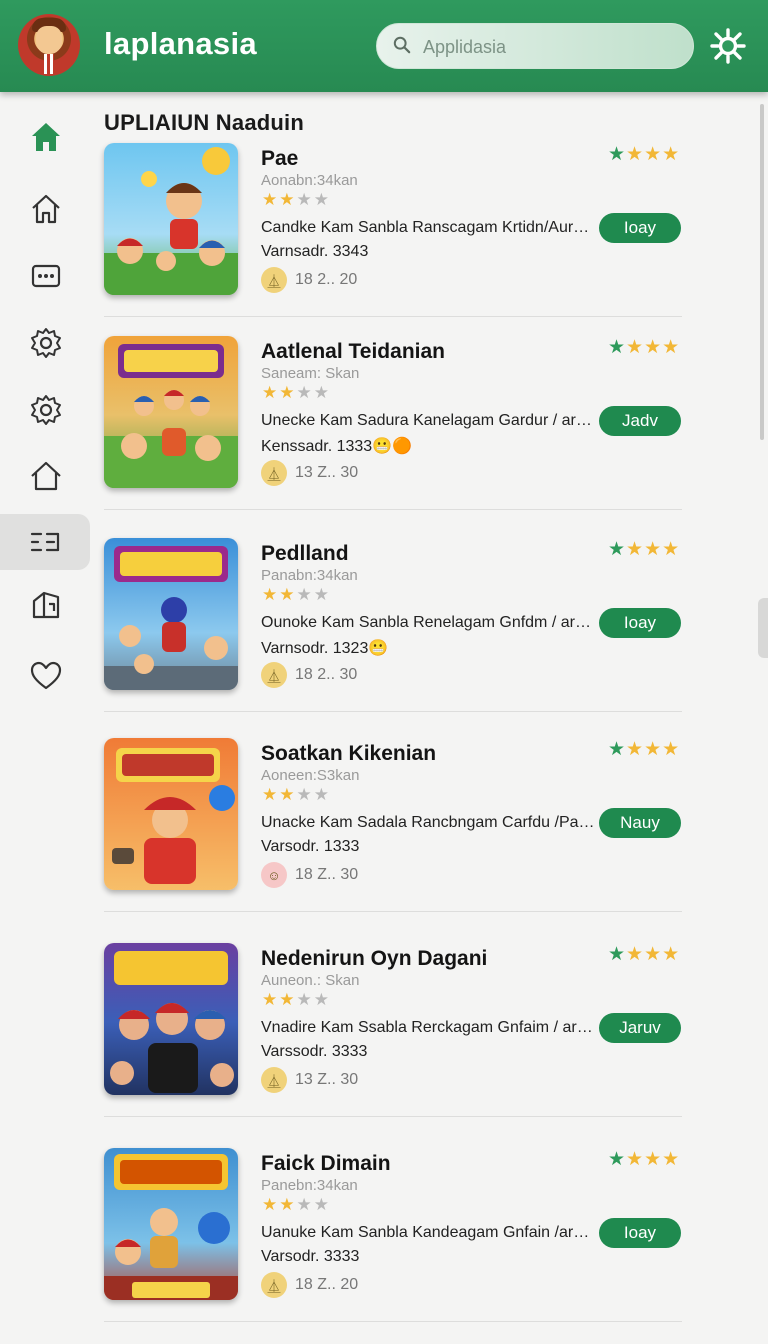  What do you see at coordinates (310, 373) in the screenshot?
I see `app-subtitle: Saneam: Skan` at bounding box center [310, 373].